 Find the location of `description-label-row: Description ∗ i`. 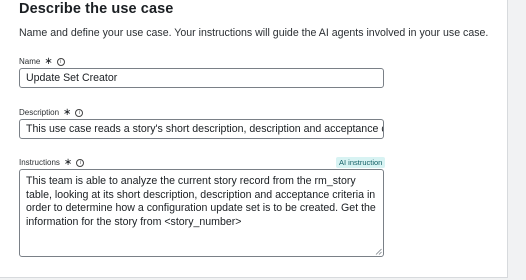

description-label-row: Description ∗ i is located at coordinates (51, 112).